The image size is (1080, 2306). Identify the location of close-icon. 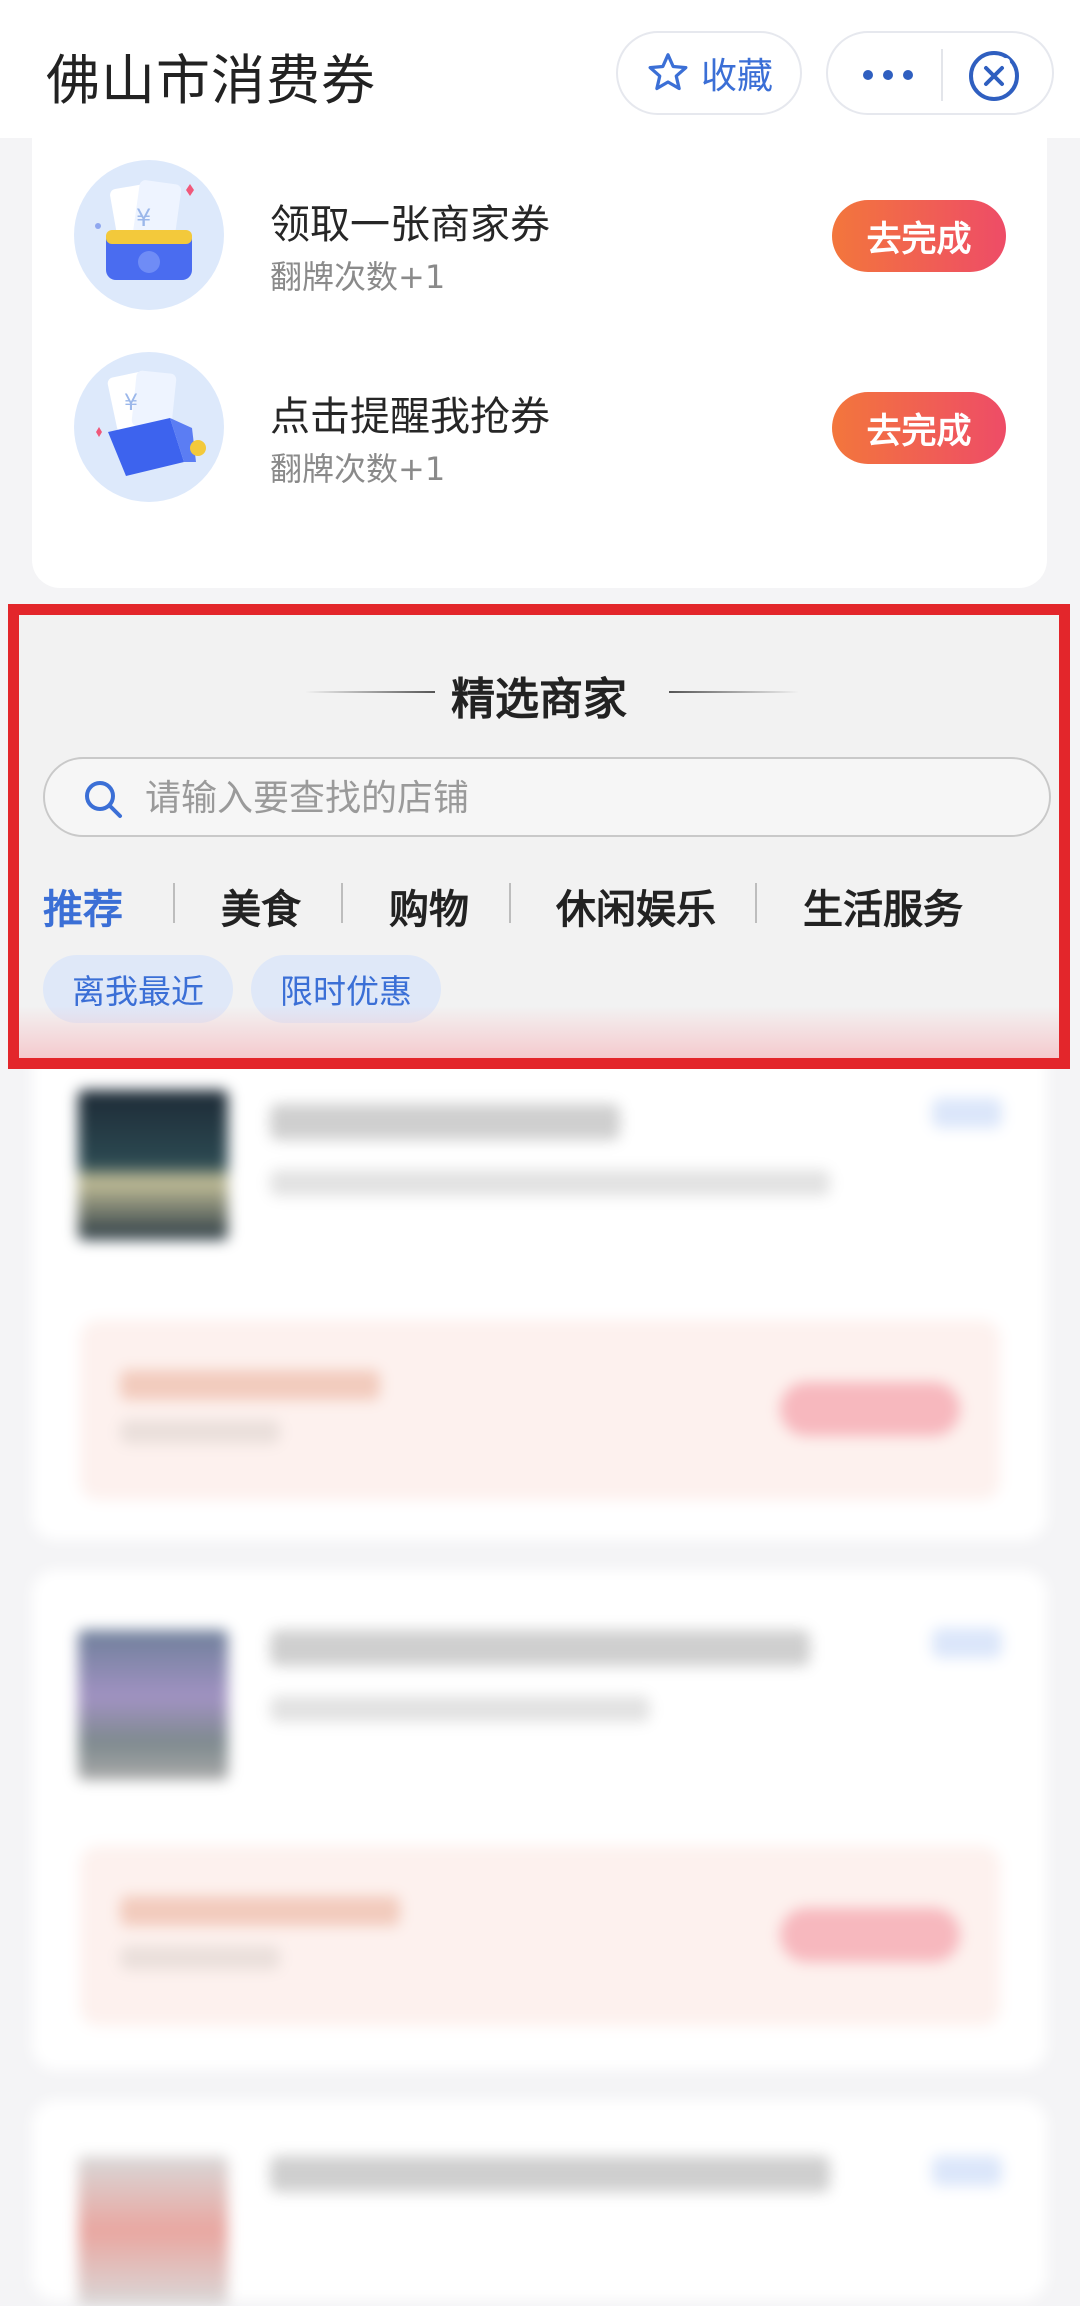
(994, 76).